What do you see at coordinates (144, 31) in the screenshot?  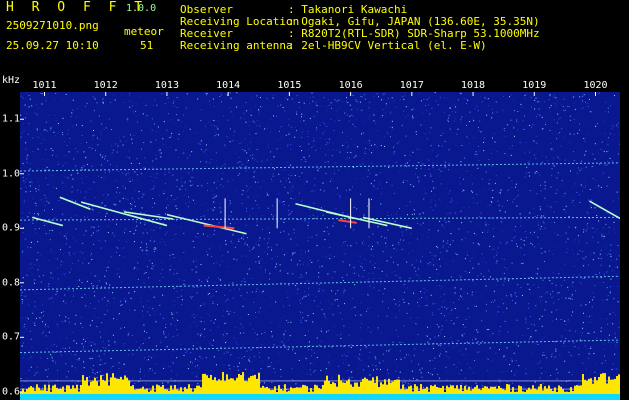 I see `meteor-label: meteor` at bounding box center [144, 31].